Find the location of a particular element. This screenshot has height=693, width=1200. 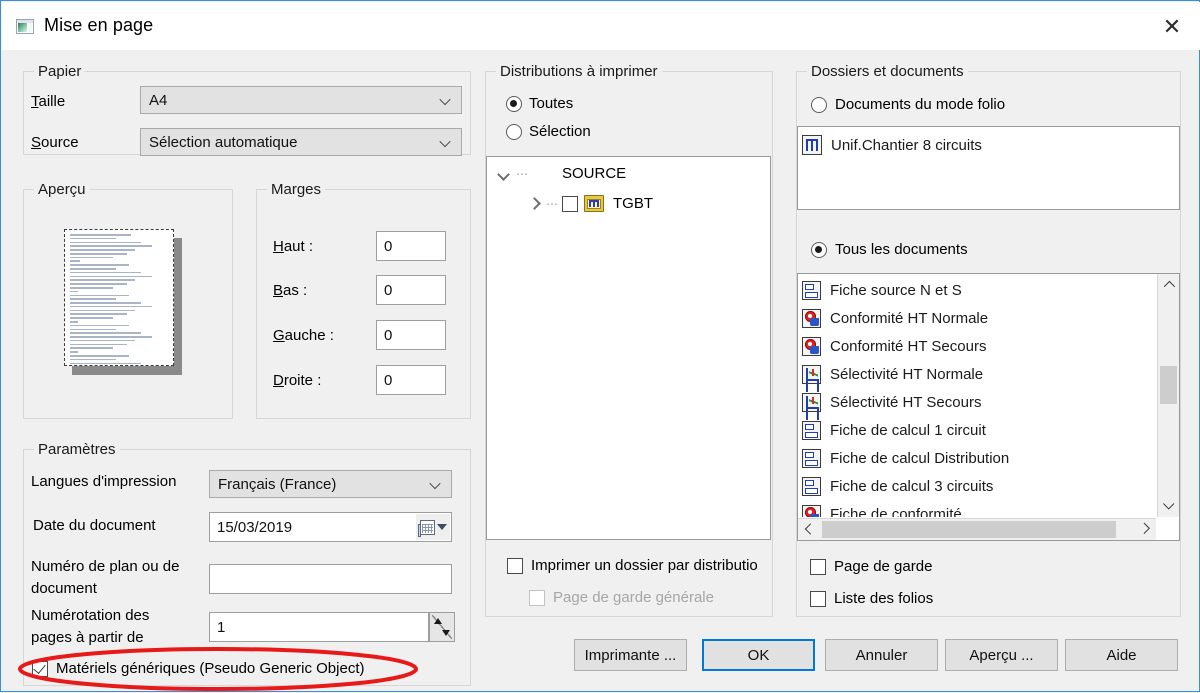

chevron-right-icon is located at coordinates (535, 203).